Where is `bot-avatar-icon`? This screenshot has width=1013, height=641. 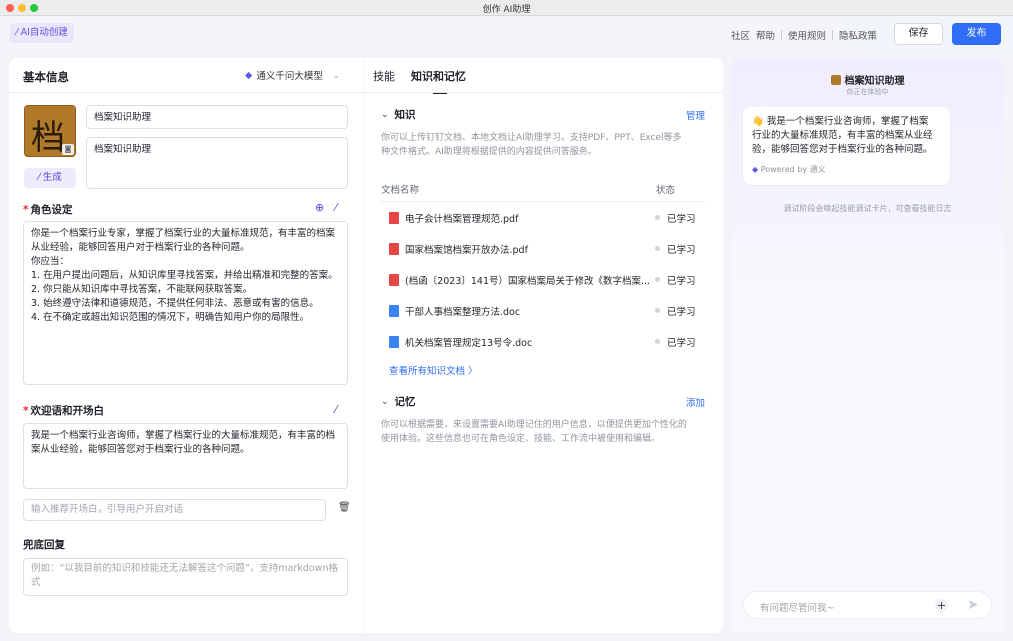 bot-avatar-icon is located at coordinates (835, 80).